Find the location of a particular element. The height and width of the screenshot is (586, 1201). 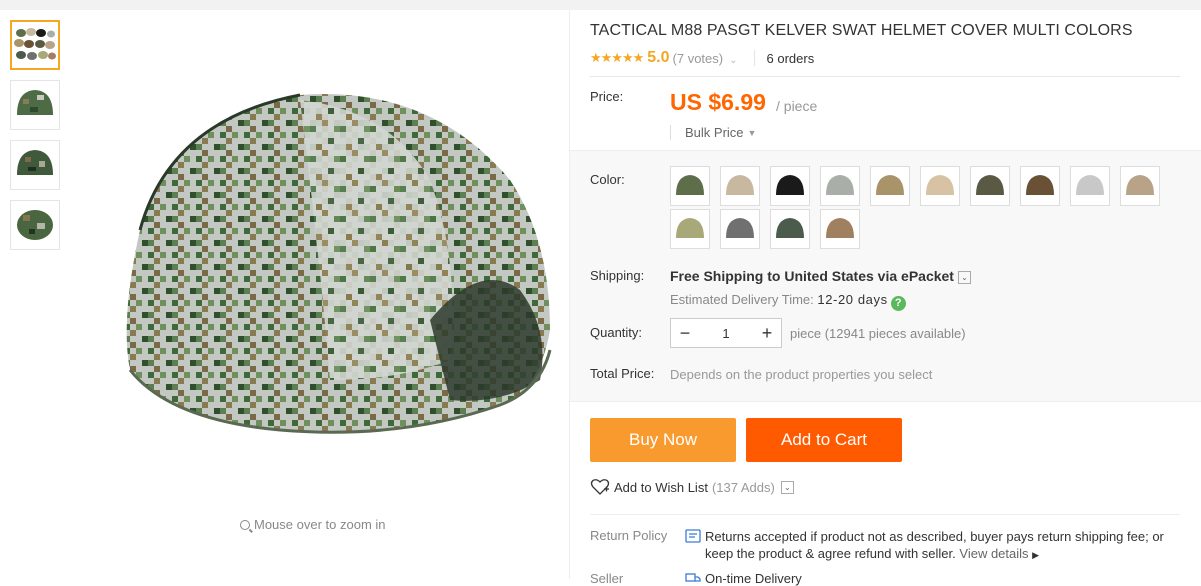

delivery-estimate: Estimated Delivery Time: 12-20 days? is located at coordinates (788, 301).